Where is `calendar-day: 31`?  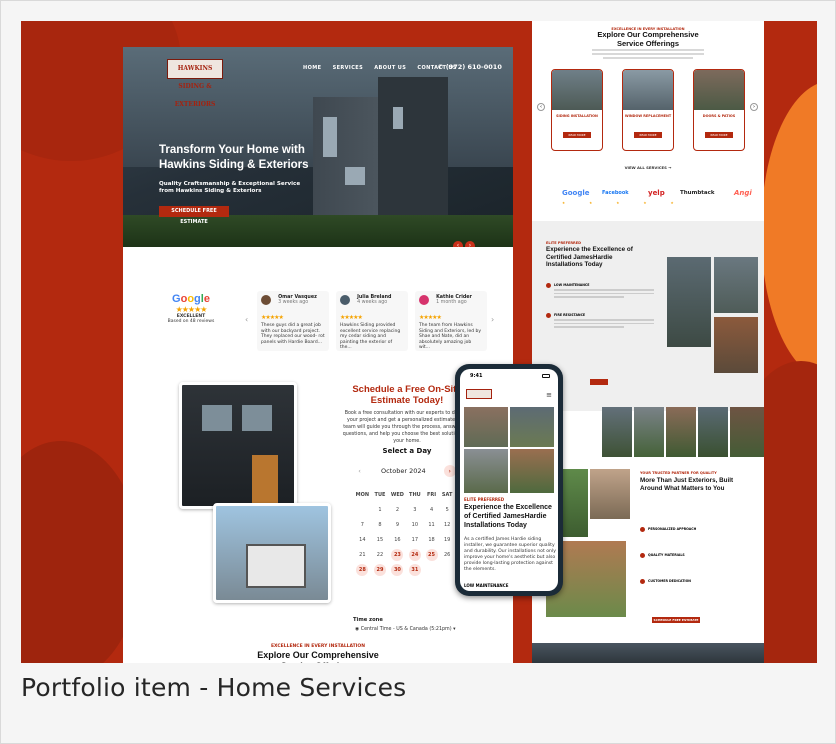 calendar-day: 31 is located at coordinates (415, 569).